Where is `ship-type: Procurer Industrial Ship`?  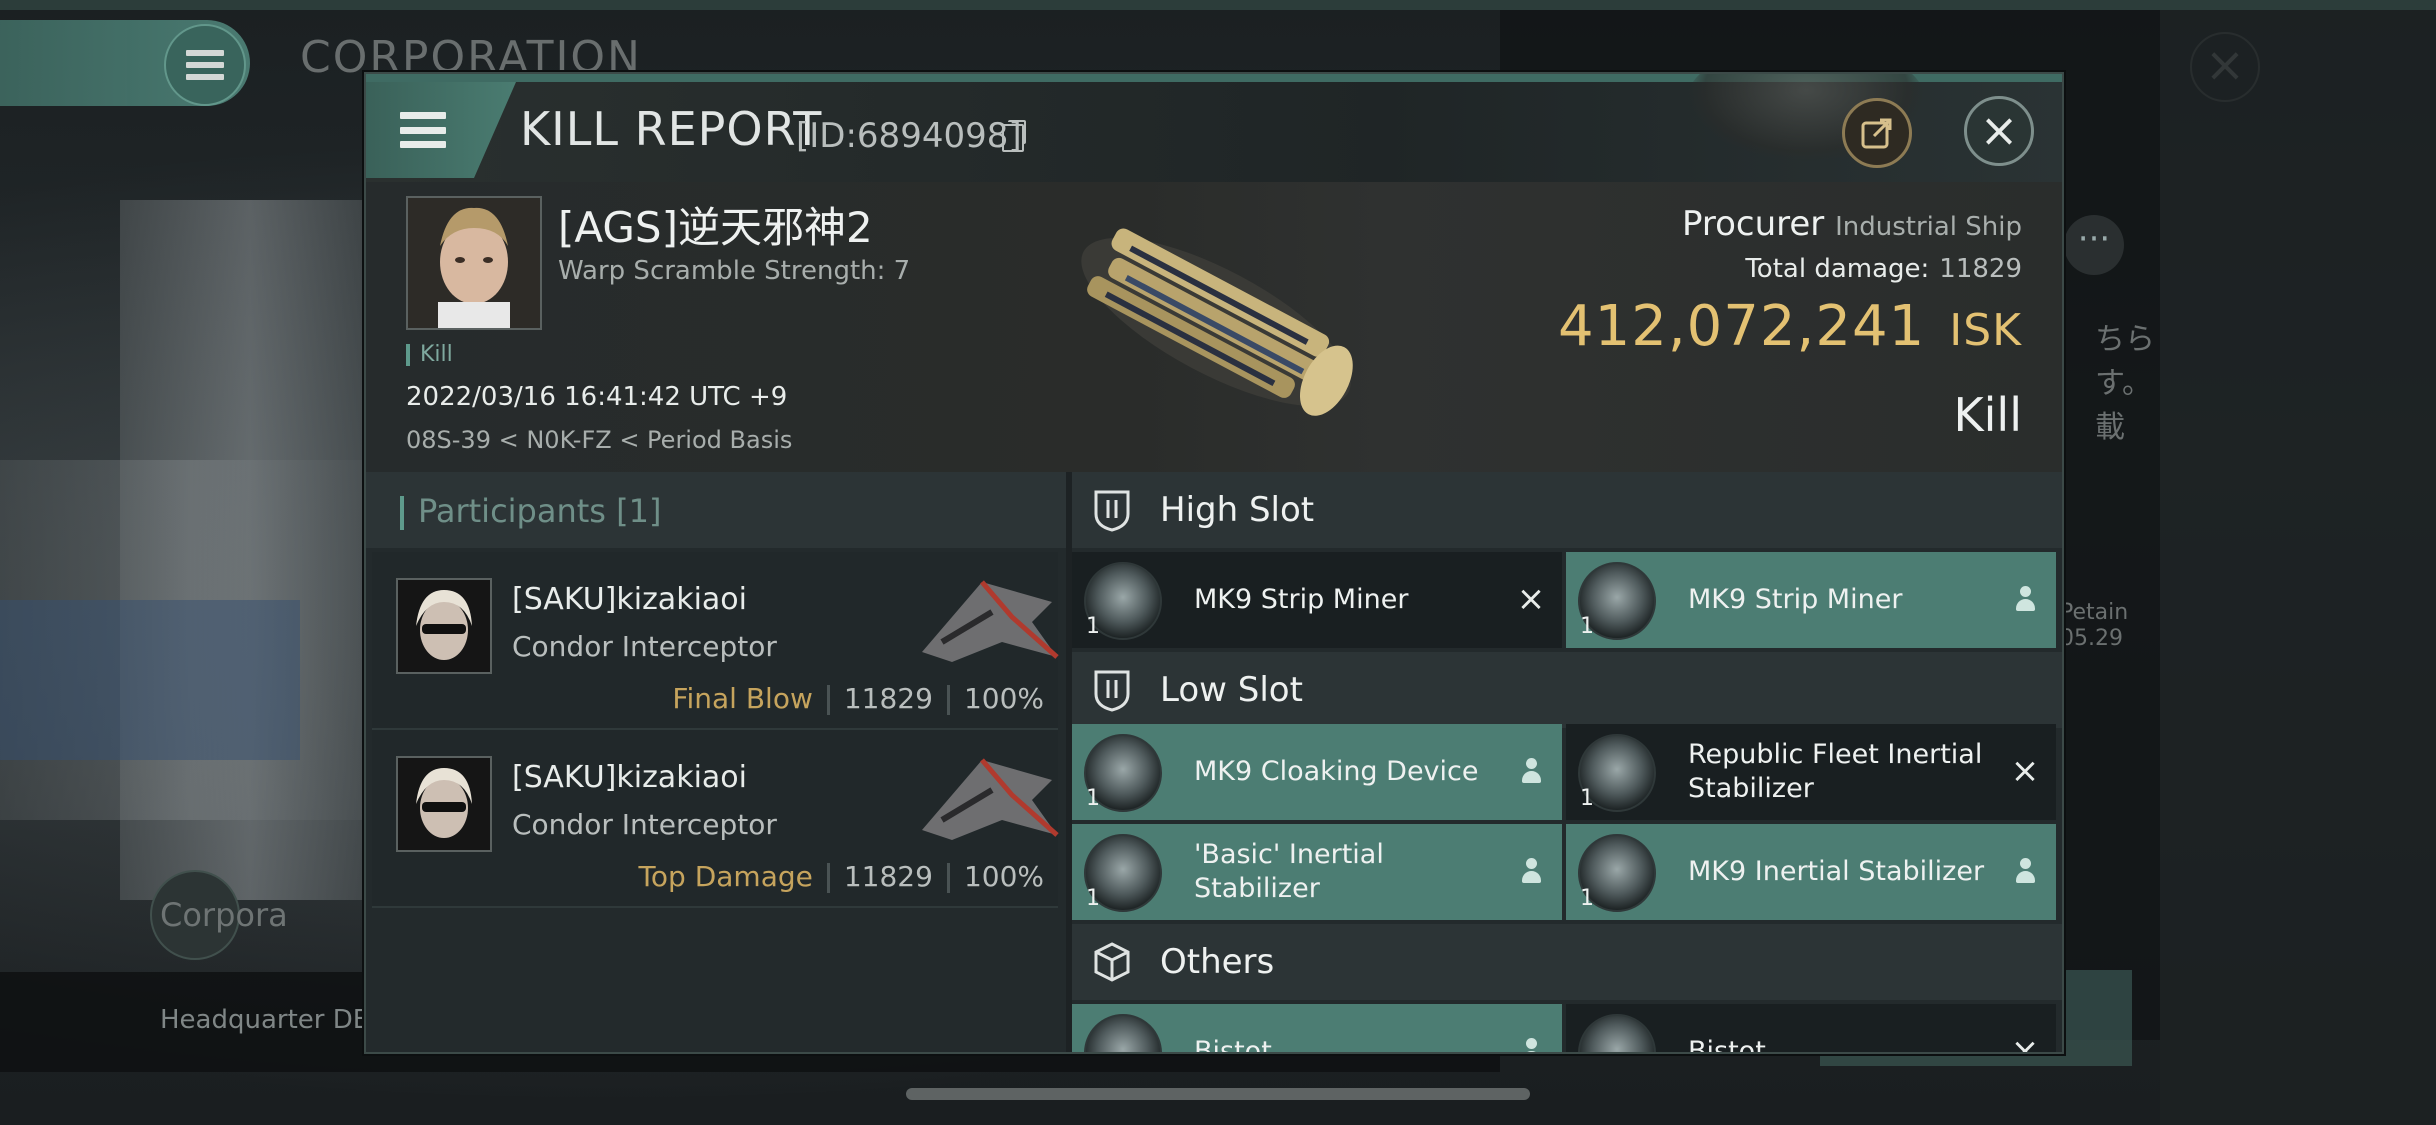
ship-type: Procurer Industrial Ship is located at coordinates (1852, 224).